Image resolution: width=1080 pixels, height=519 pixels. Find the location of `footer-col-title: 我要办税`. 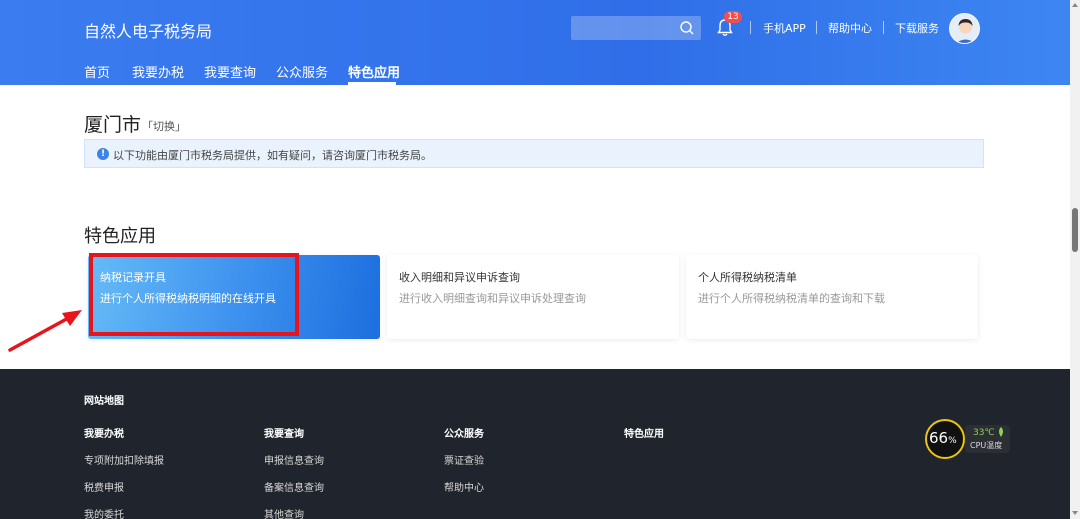

footer-col-title: 我要办税 is located at coordinates (104, 434).